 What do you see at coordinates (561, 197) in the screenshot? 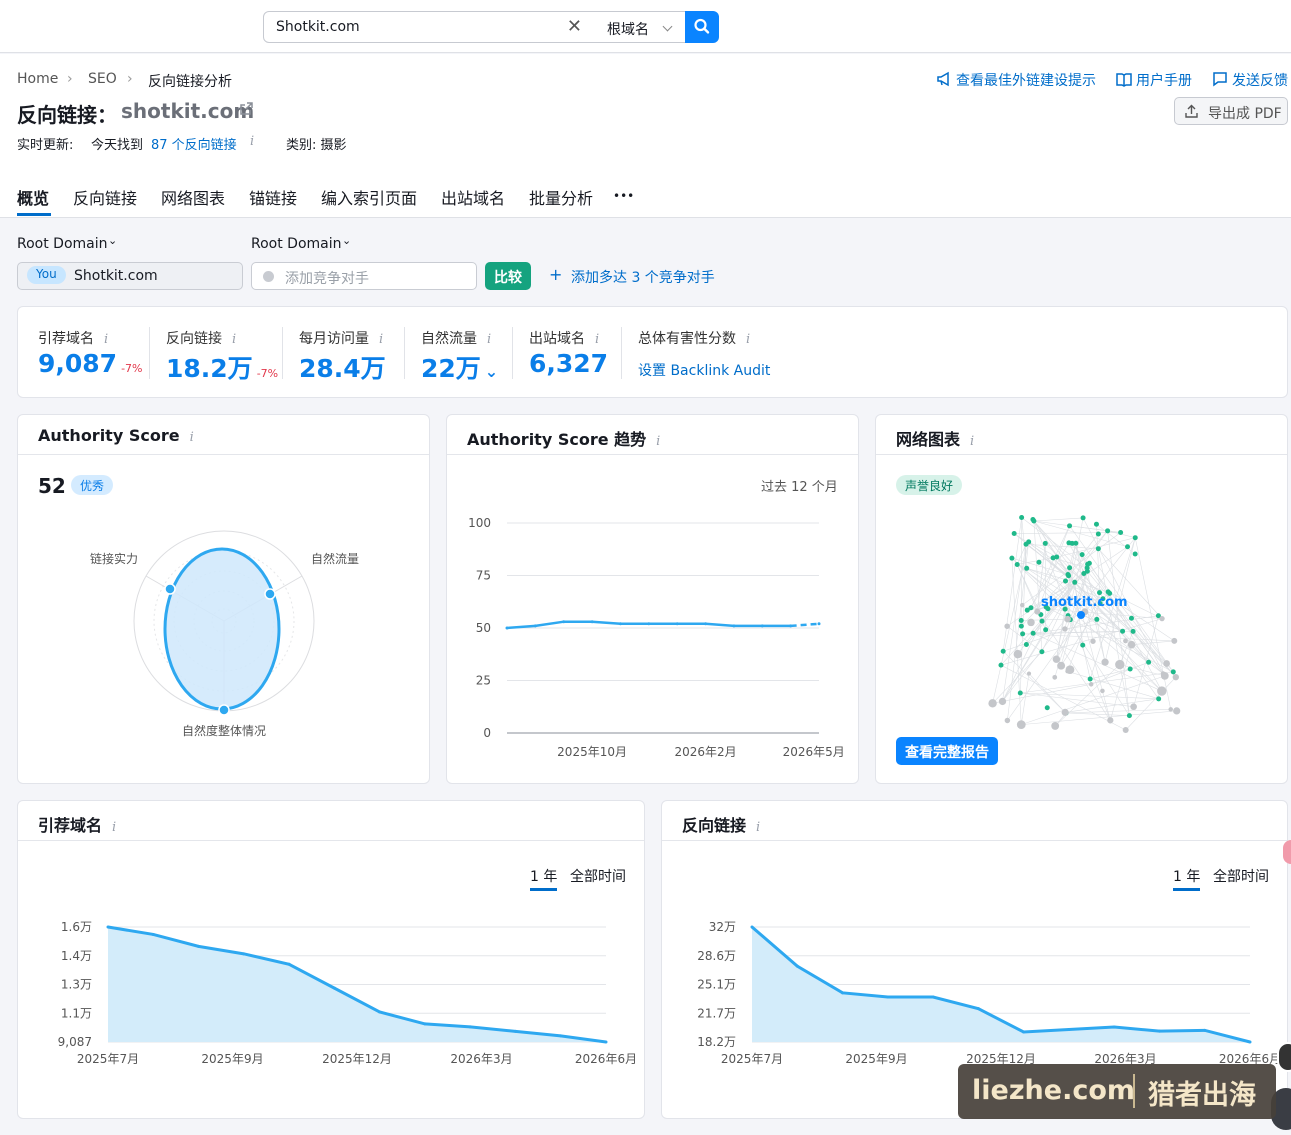
I see `tab-bulk-analysis: 批量分析` at bounding box center [561, 197].